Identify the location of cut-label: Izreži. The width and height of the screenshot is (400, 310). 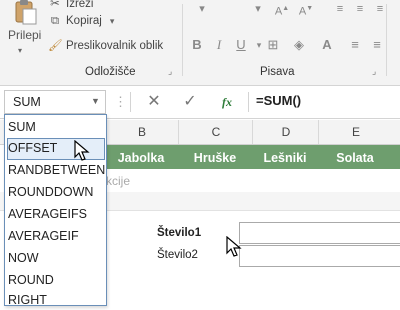
(80, 5).